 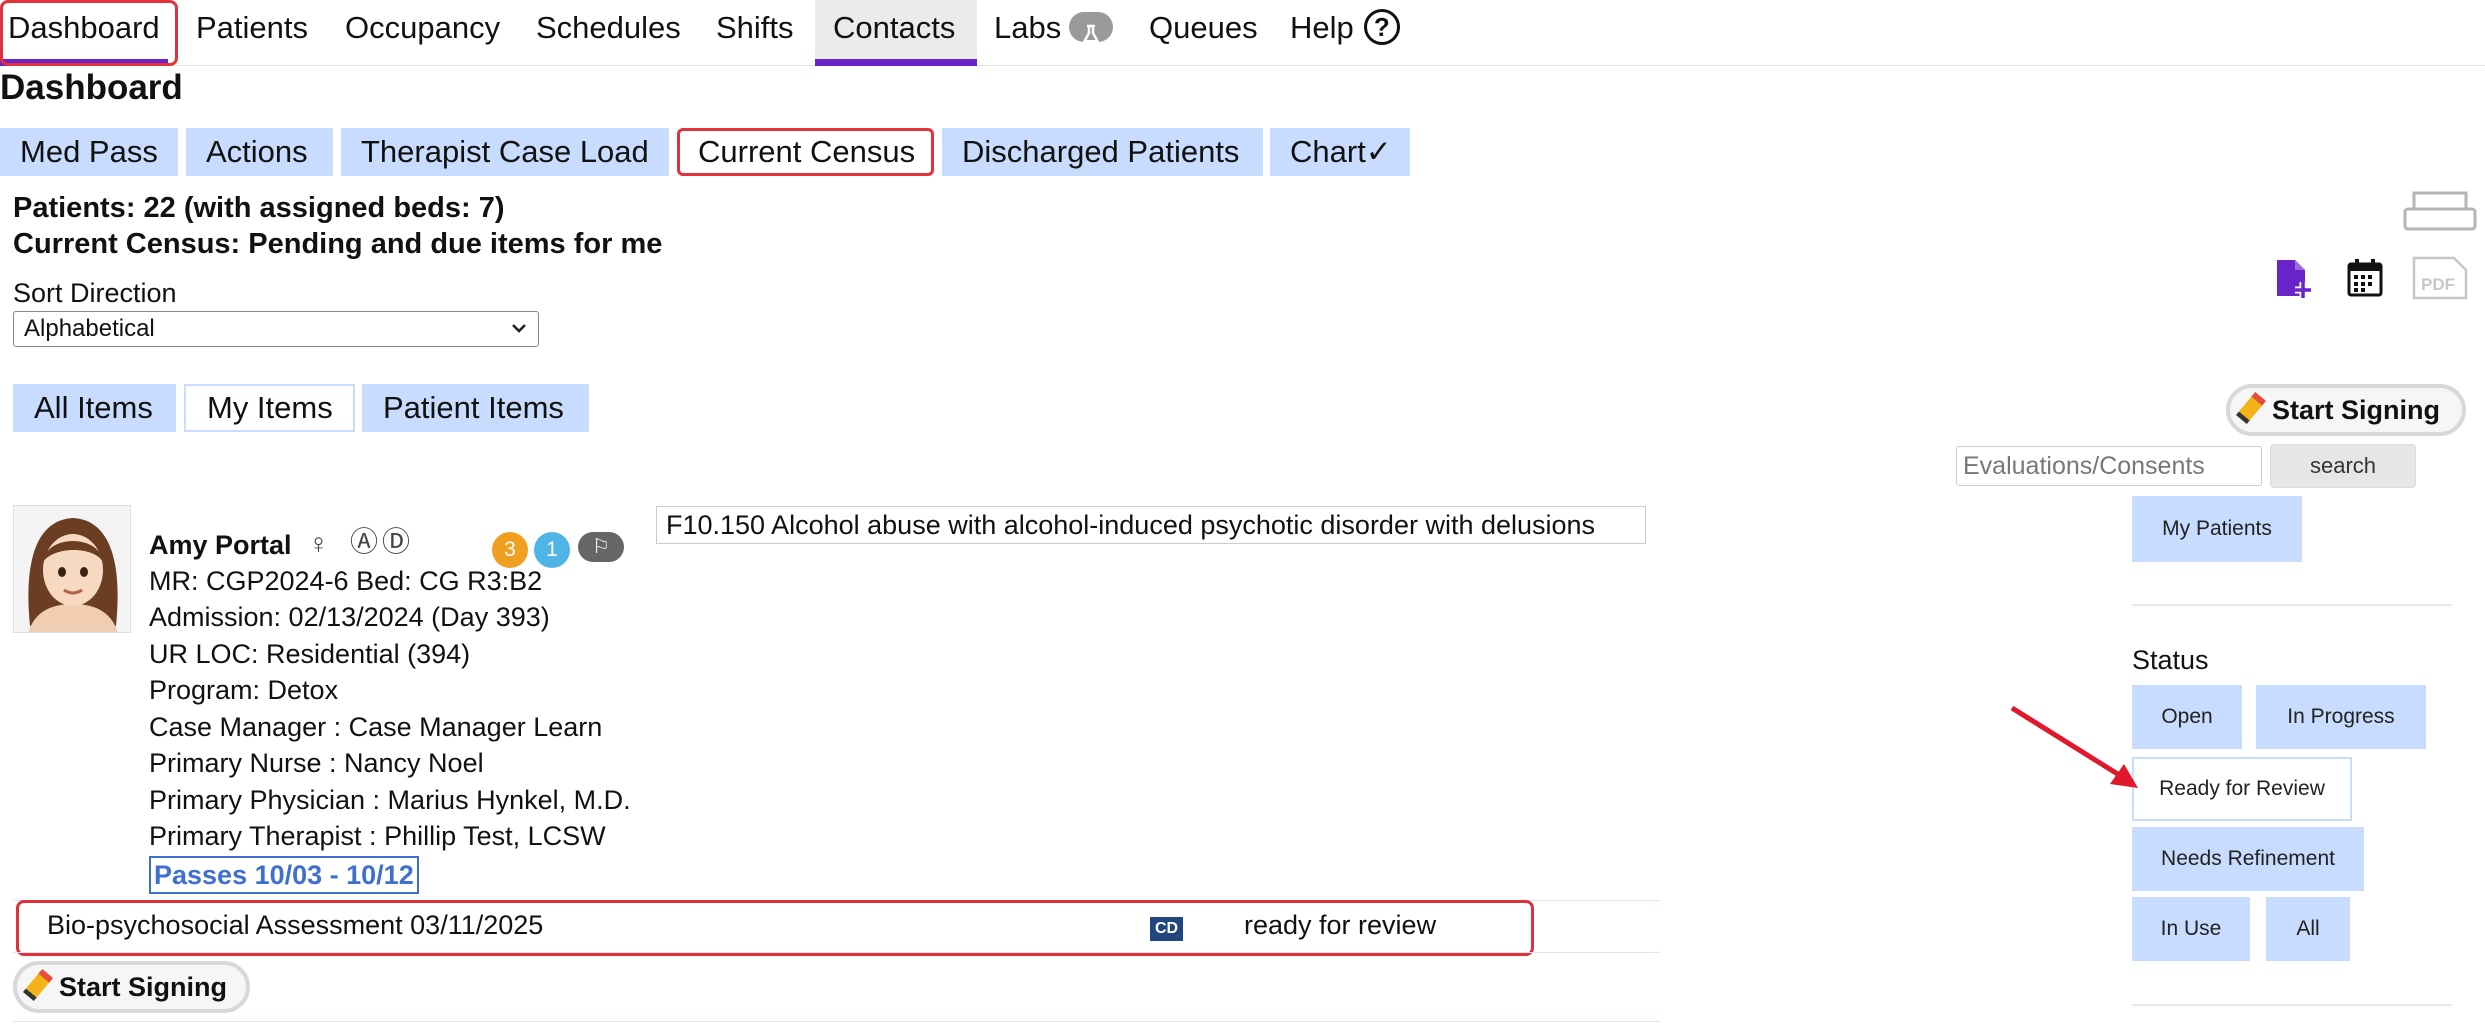 I want to click on row-divider-bottom, so click(x=836, y=952).